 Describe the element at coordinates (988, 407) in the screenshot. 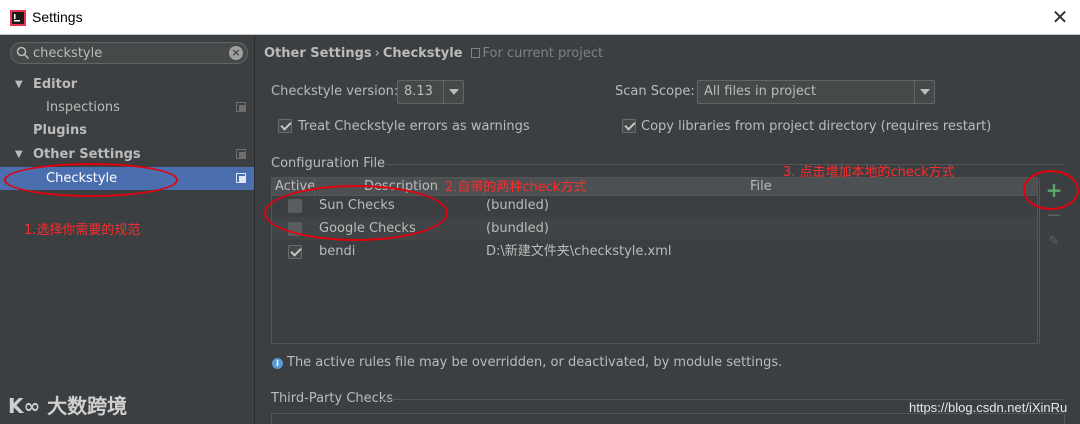

I see `watermark-url: https://blog.csdn.net/iXinRu` at that location.